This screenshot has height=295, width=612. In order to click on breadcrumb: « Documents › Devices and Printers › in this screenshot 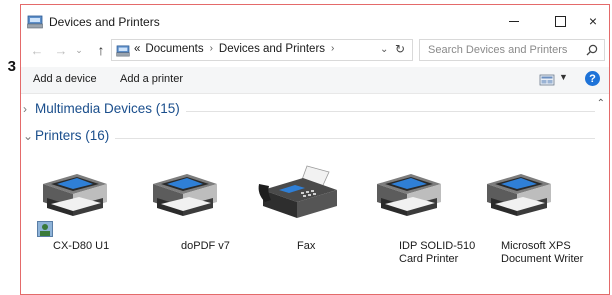, I will do `click(237, 49)`.